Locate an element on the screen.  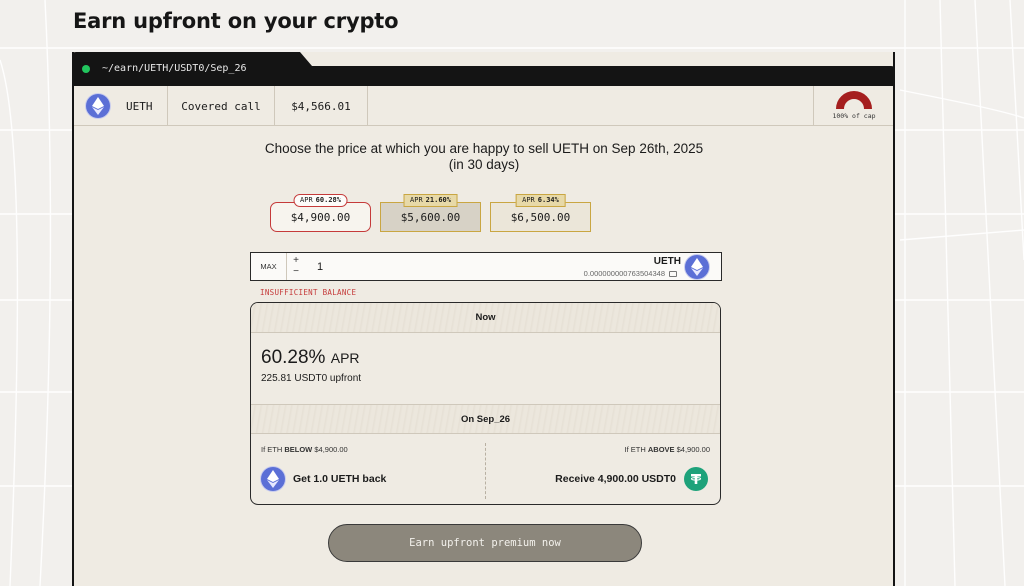
outcome-divider is located at coordinates (485, 471).